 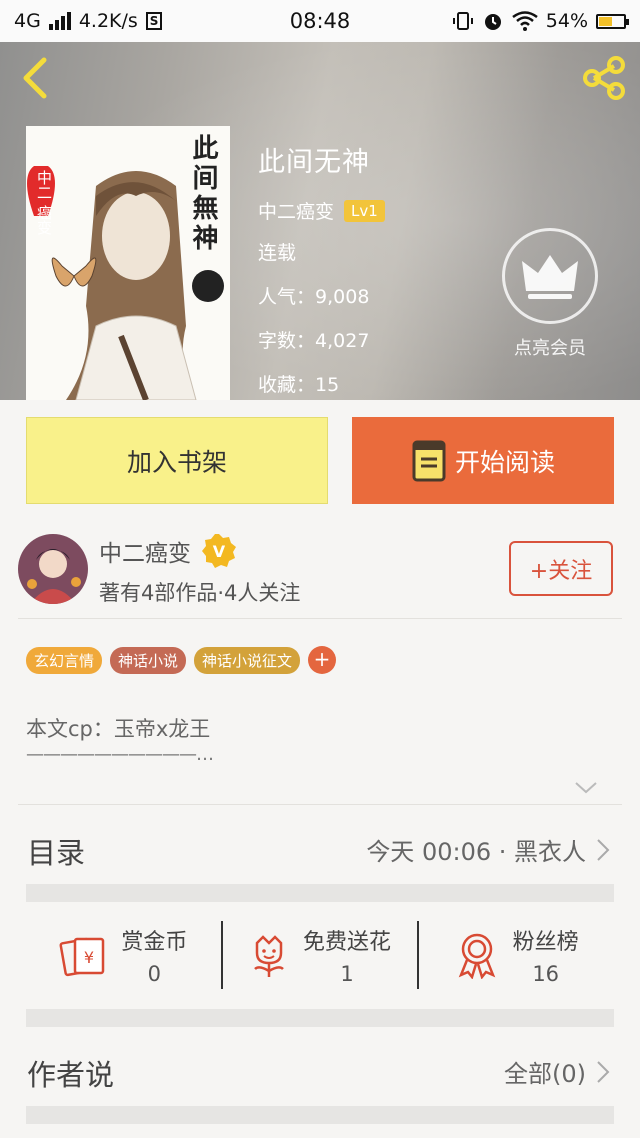 What do you see at coordinates (545, 1074) in the screenshot?
I see `author-says-all-label: 全部(0)` at bounding box center [545, 1074].